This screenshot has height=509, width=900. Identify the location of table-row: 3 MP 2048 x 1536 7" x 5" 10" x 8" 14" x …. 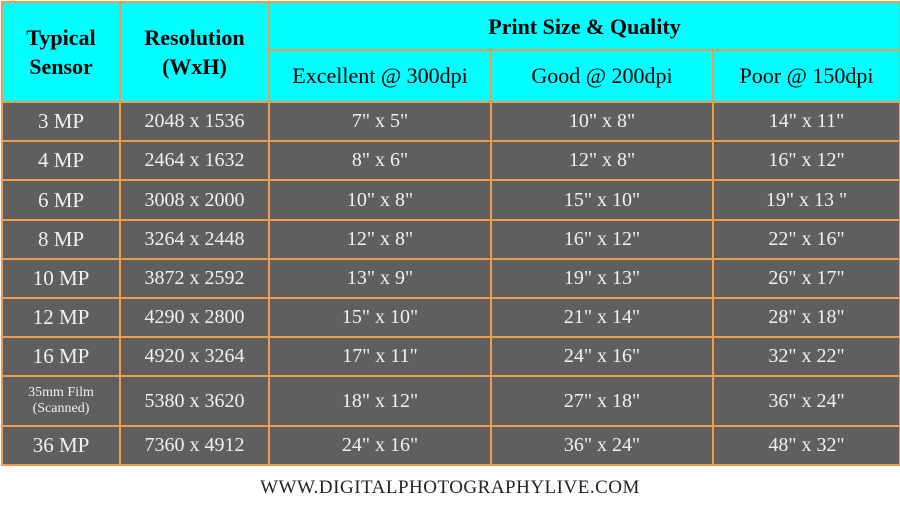
(450, 121).